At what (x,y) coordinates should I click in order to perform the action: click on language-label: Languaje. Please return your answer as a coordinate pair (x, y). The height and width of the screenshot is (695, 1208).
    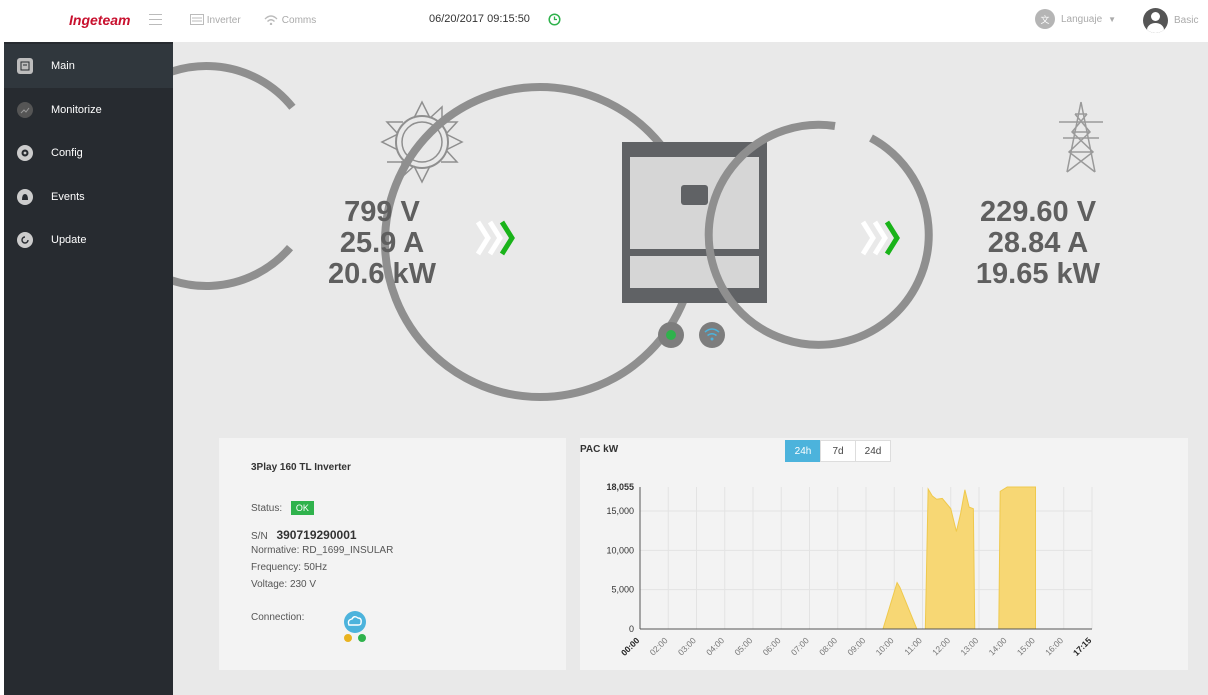
    Looking at the image, I should click on (1082, 19).